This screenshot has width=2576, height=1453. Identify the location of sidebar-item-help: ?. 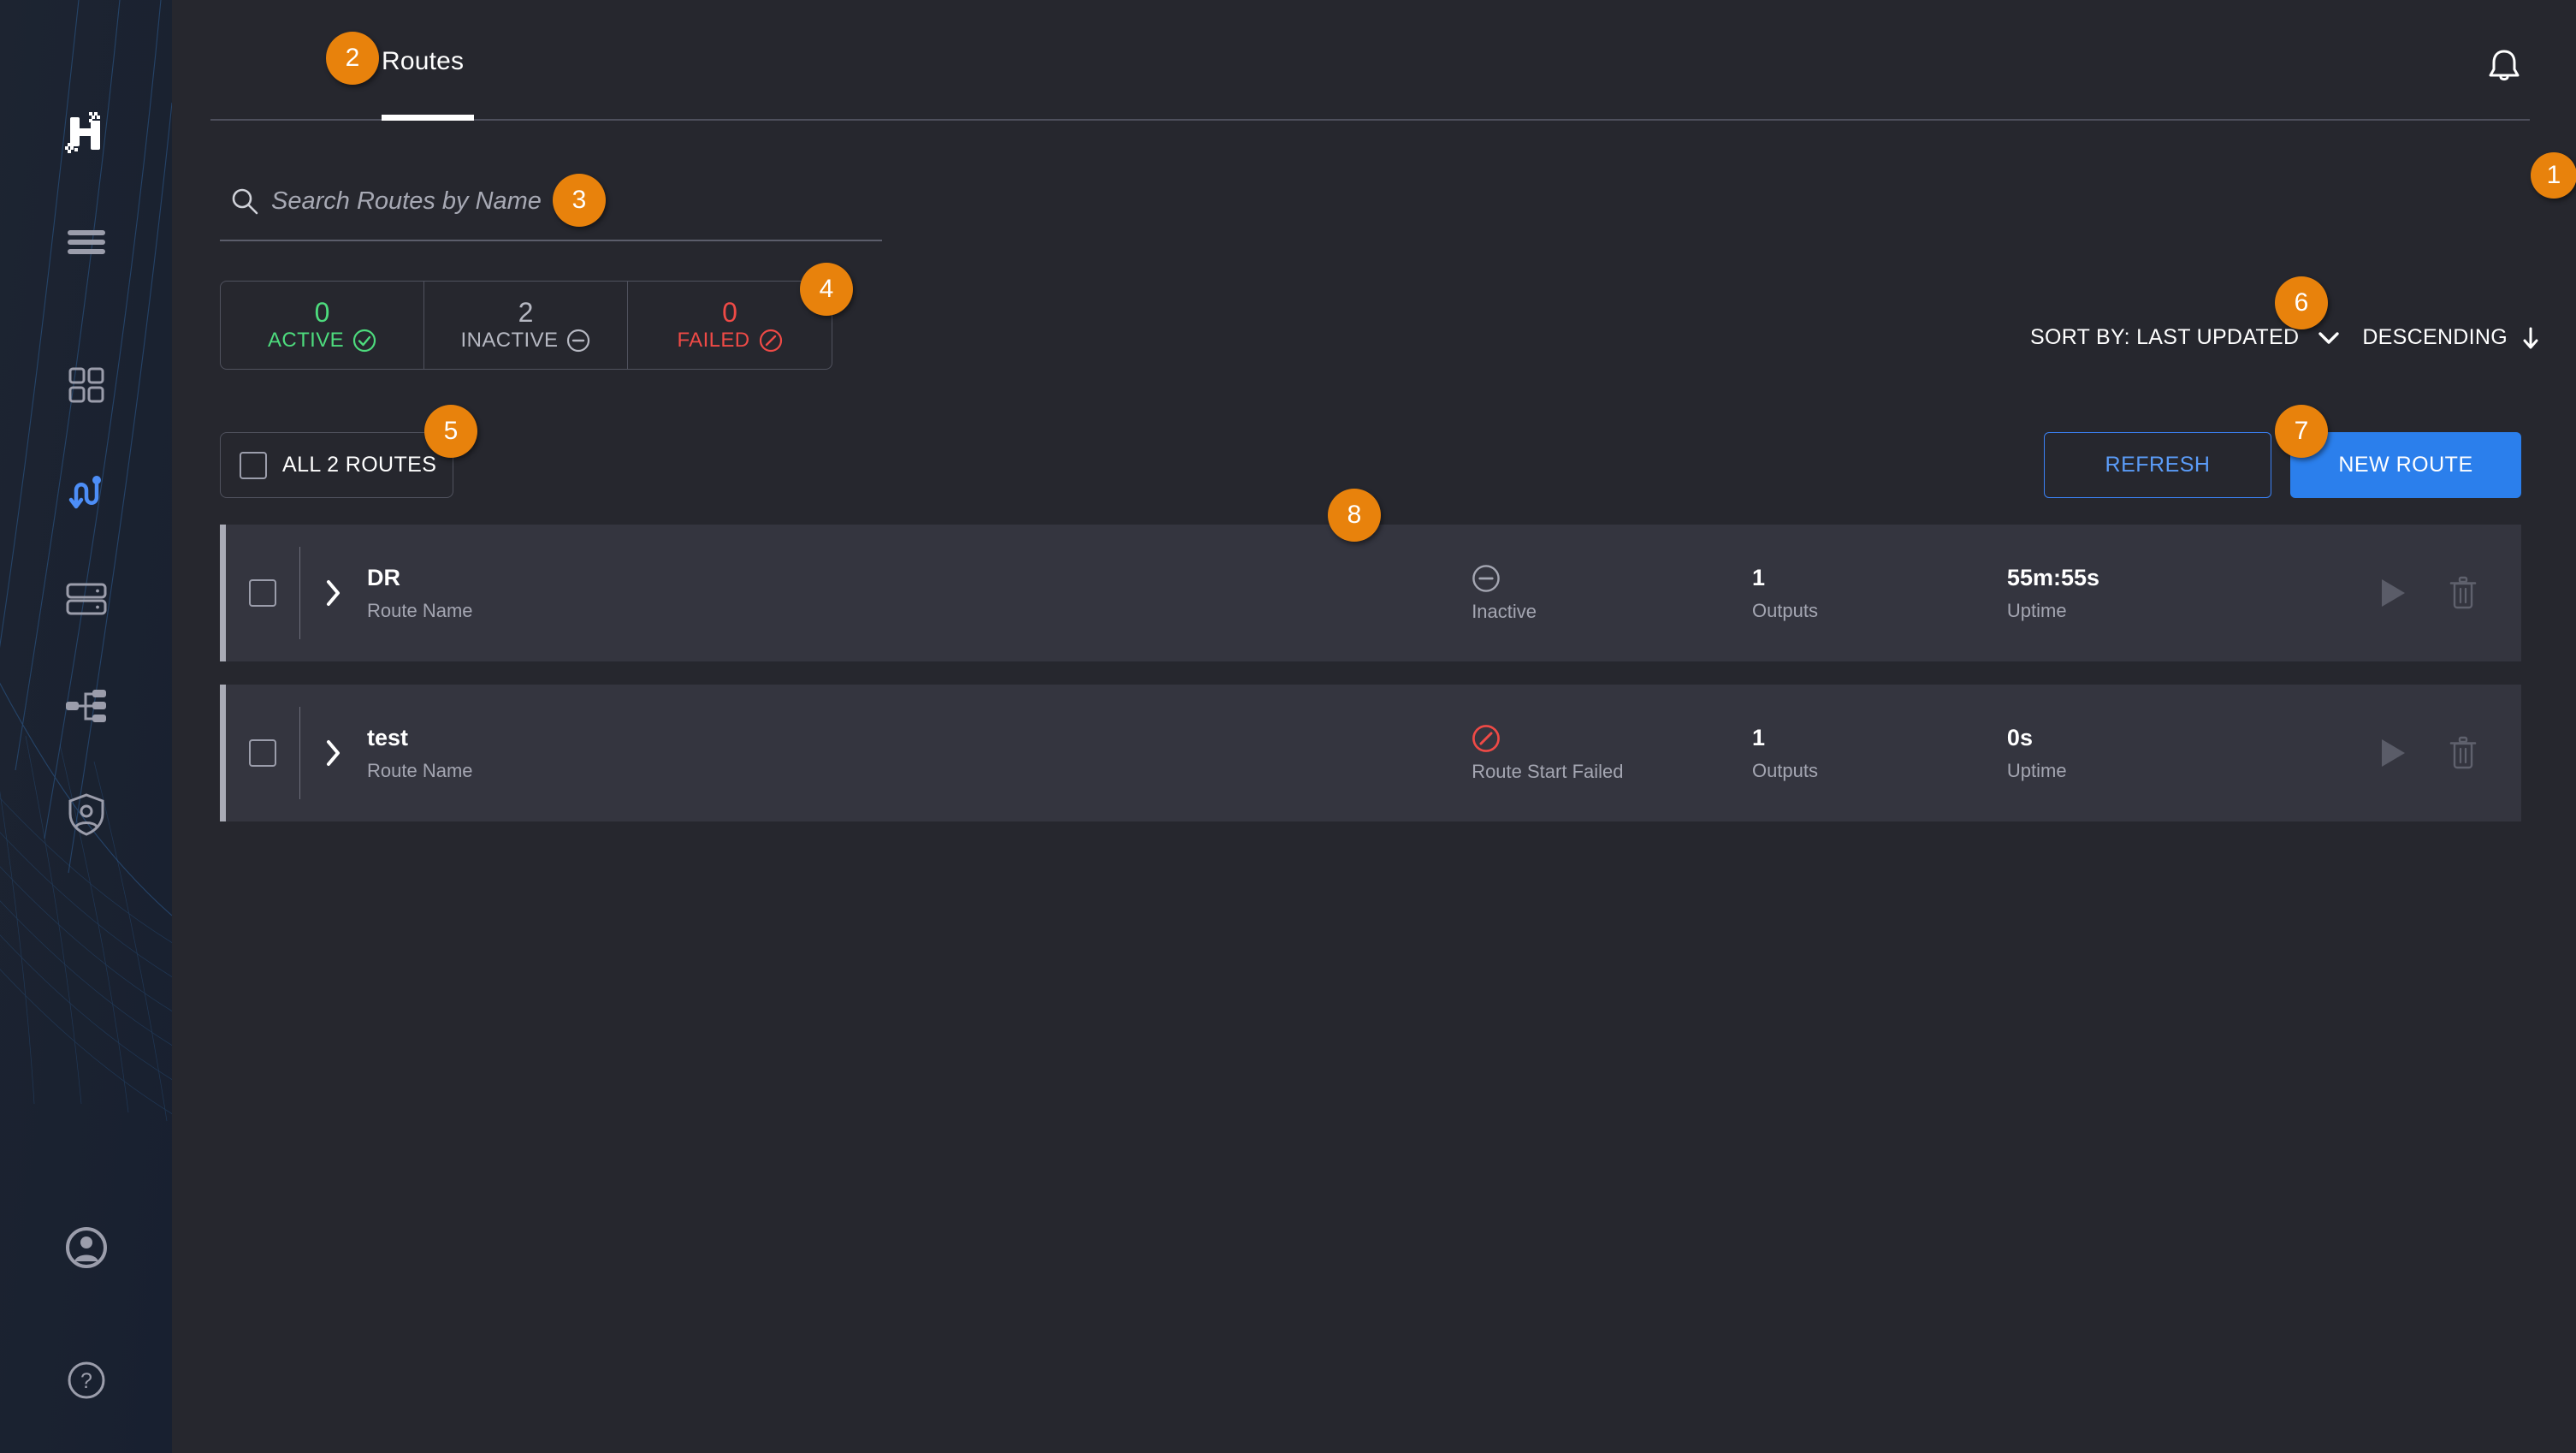
(86, 1380).